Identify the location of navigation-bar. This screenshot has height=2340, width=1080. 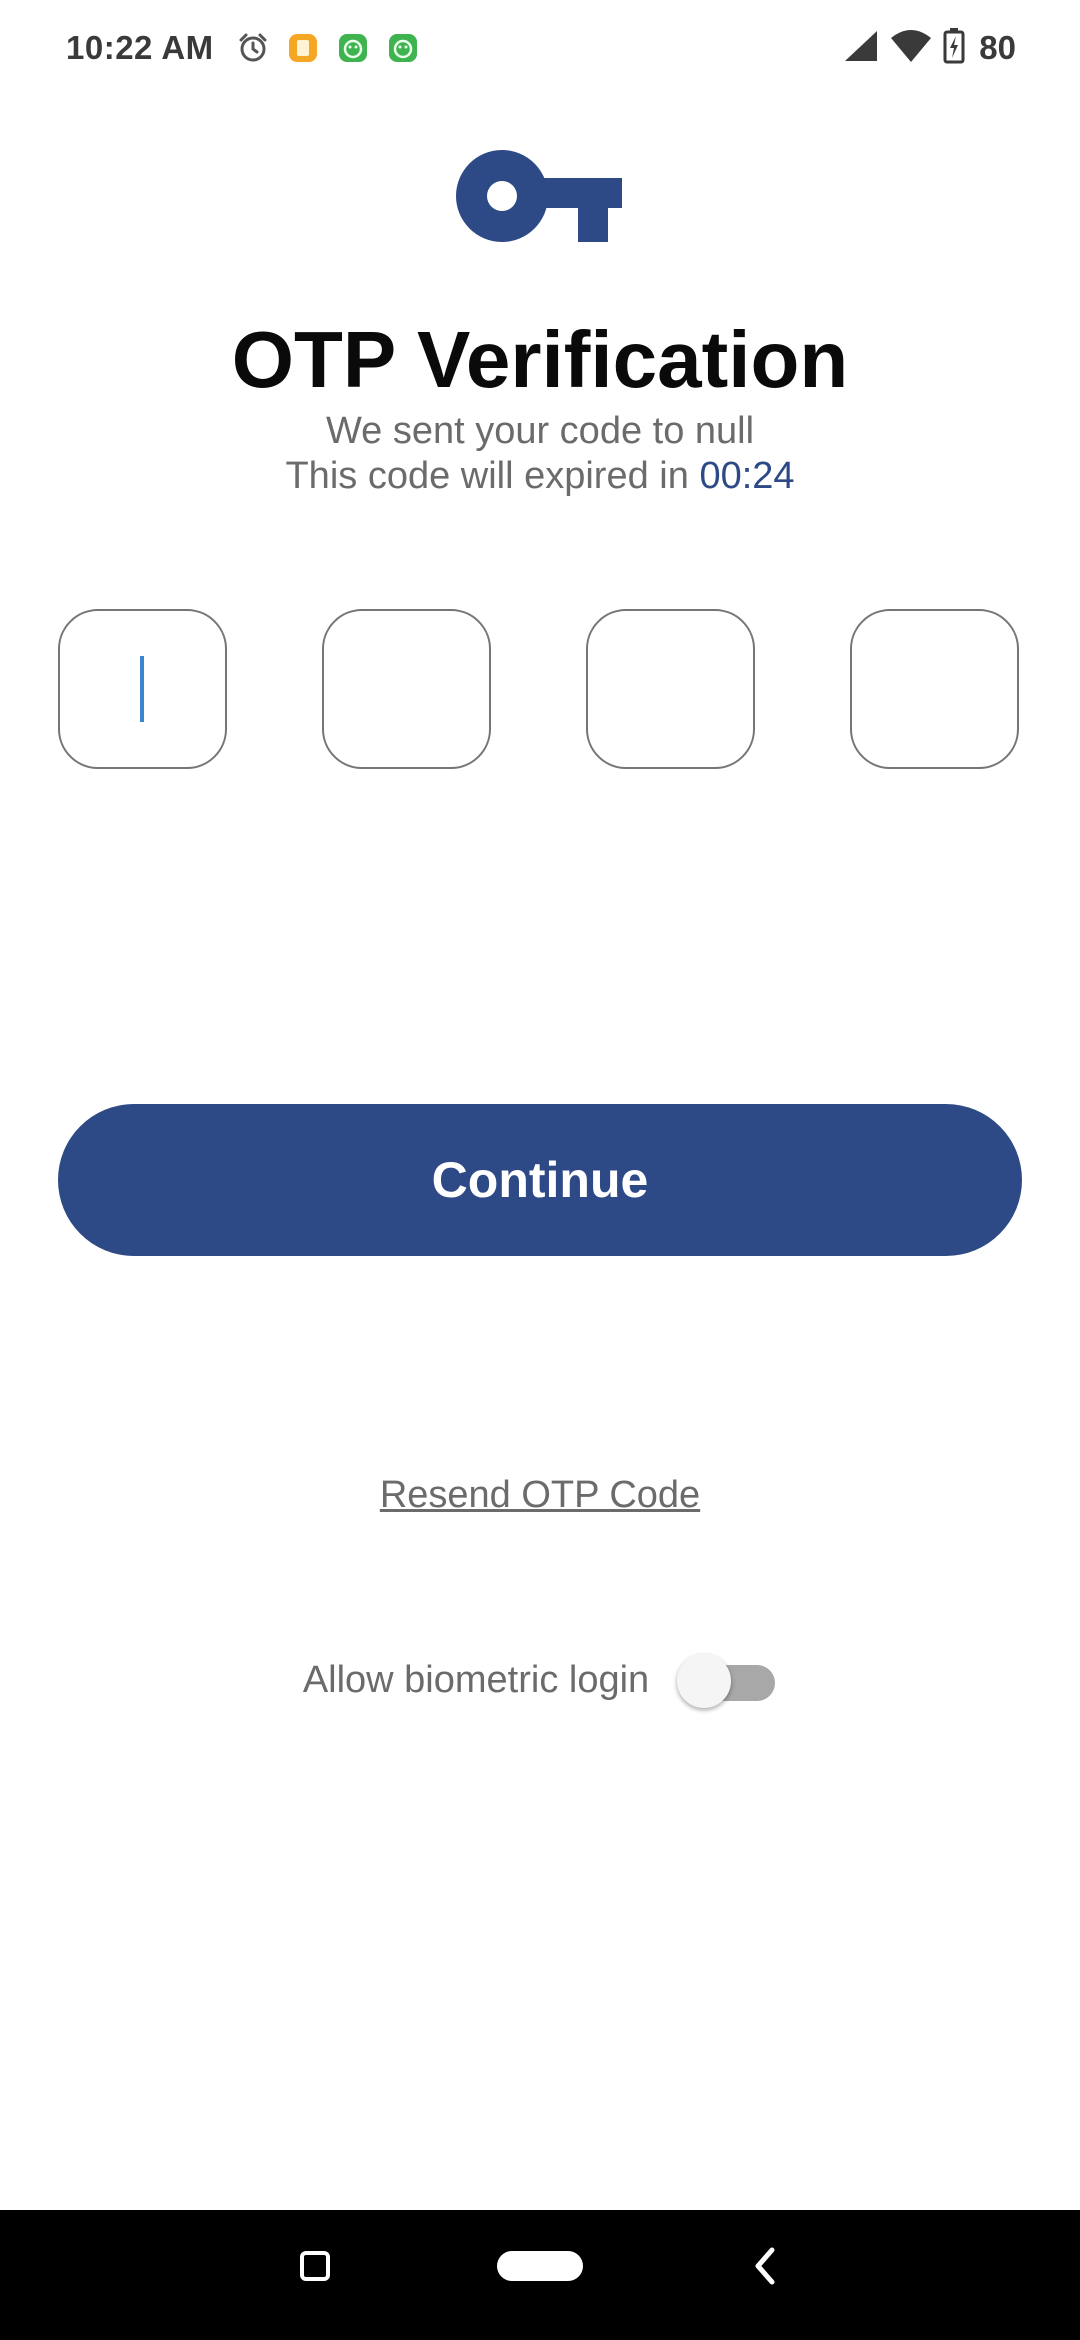
(540, 2275).